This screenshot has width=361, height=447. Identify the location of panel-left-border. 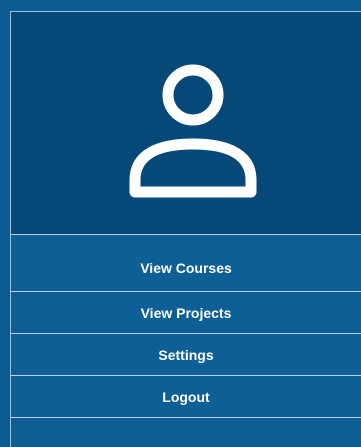
(4, 223).